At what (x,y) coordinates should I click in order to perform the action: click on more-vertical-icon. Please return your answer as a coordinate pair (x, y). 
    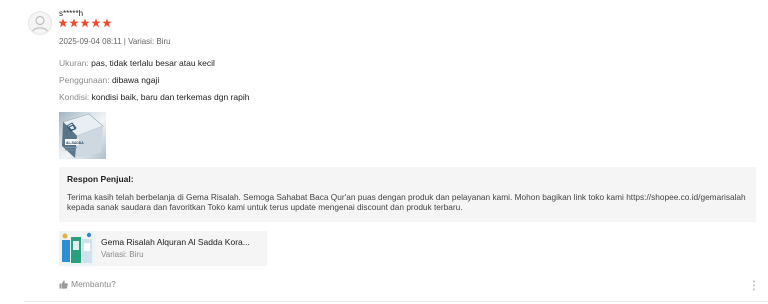
    Looking at the image, I should click on (754, 285).